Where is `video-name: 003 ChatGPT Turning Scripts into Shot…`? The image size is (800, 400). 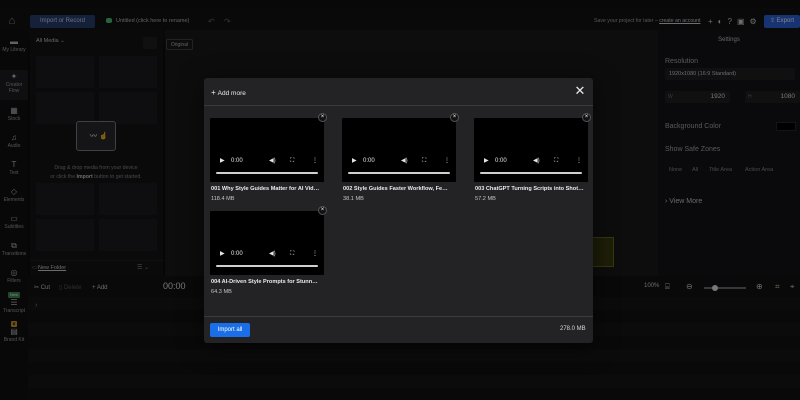 video-name: 003 ChatGPT Turning Scripts into Shot… is located at coordinates (529, 189).